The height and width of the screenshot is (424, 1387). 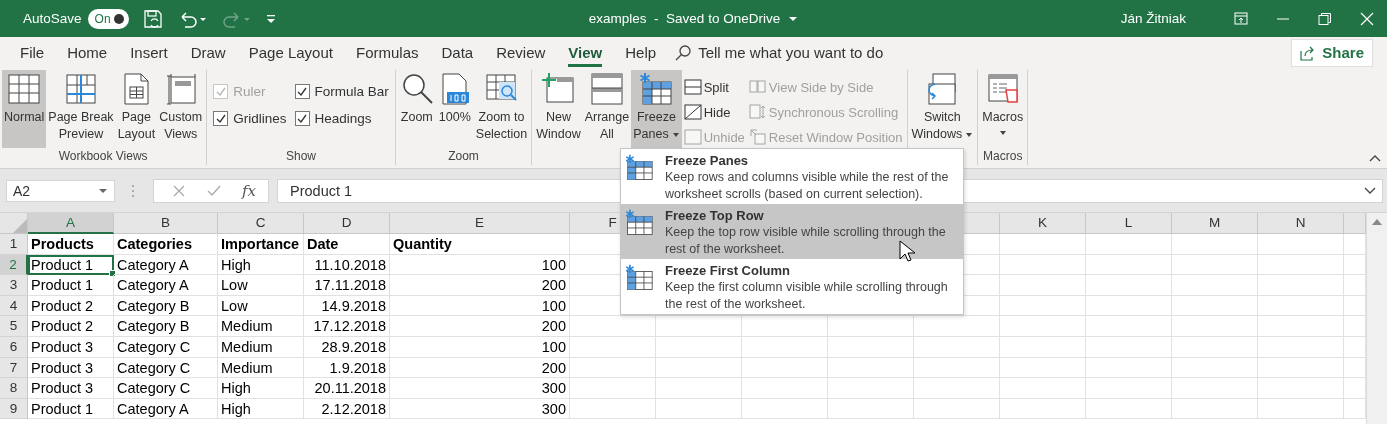 I want to click on table-cell: Importance, so click(x=261, y=244).